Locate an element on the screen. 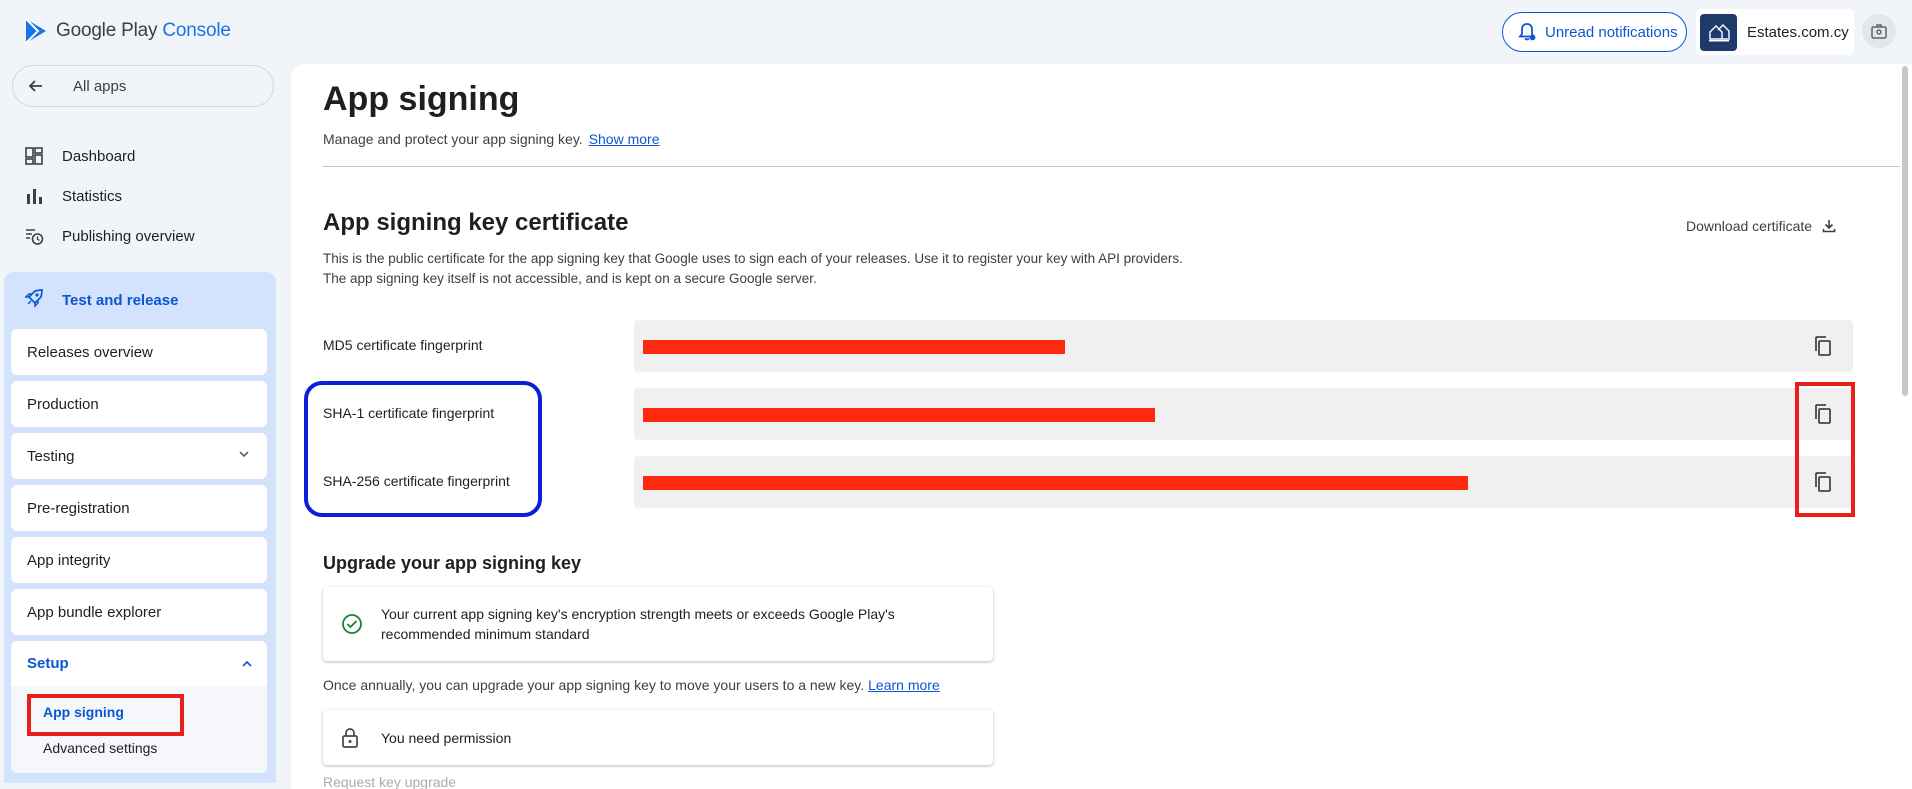 The height and width of the screenshot is (789, 1912). id-card-icon is located at coordinates (1879, 31).